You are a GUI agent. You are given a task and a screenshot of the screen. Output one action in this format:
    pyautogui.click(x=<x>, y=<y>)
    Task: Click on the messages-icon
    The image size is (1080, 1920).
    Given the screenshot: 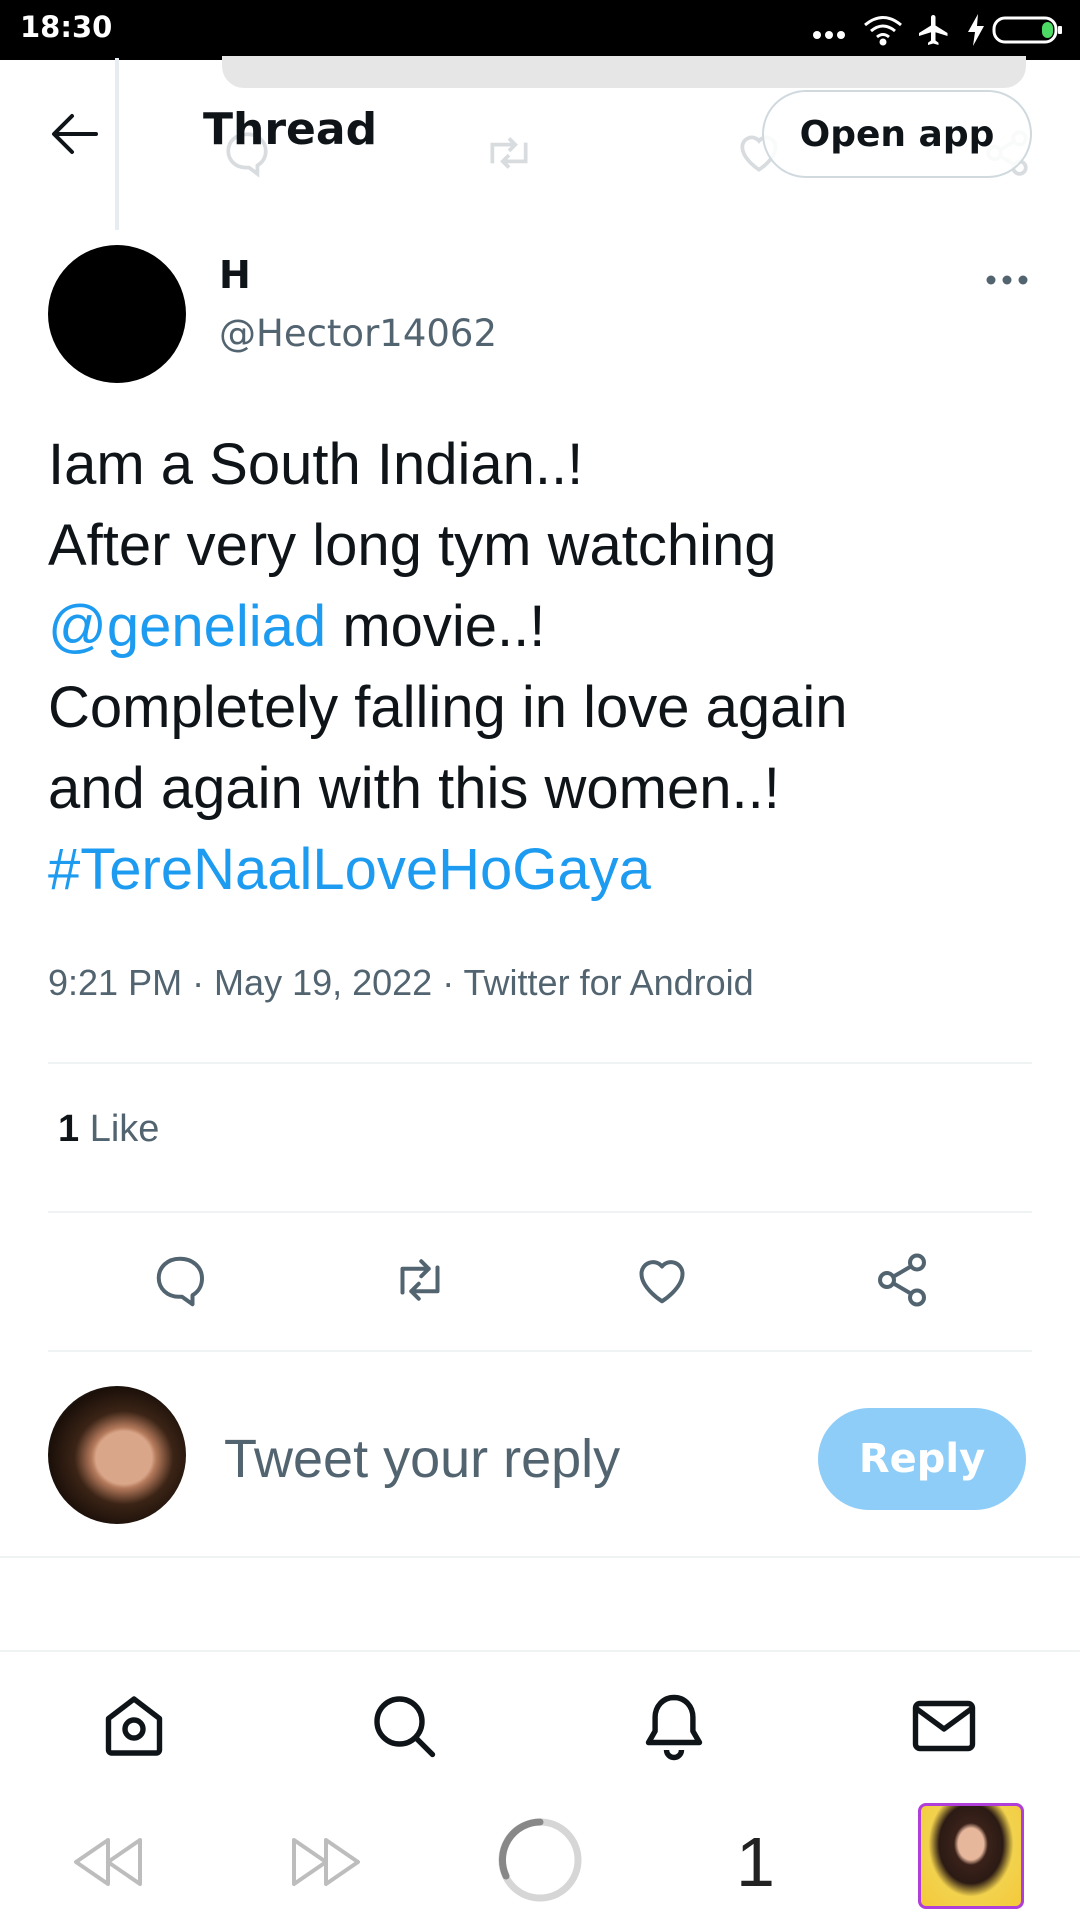 What is the action you would take?
    pyautogui.click(x=944, y=1726)
    